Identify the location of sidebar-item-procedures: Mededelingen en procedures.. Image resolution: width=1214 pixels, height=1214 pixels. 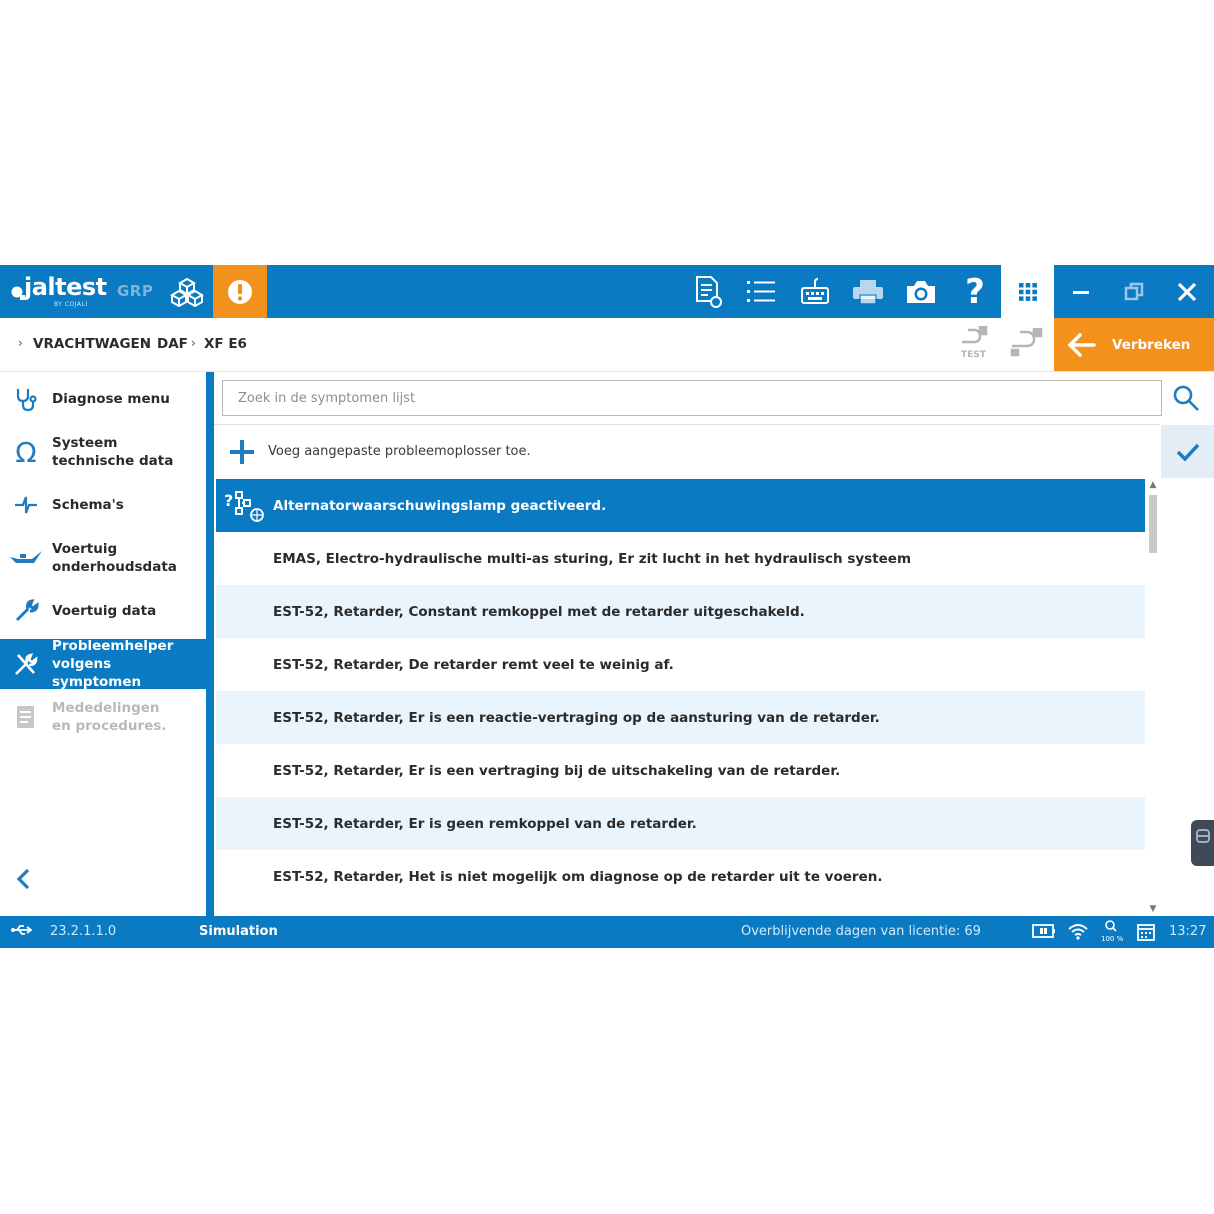
(103, 717).